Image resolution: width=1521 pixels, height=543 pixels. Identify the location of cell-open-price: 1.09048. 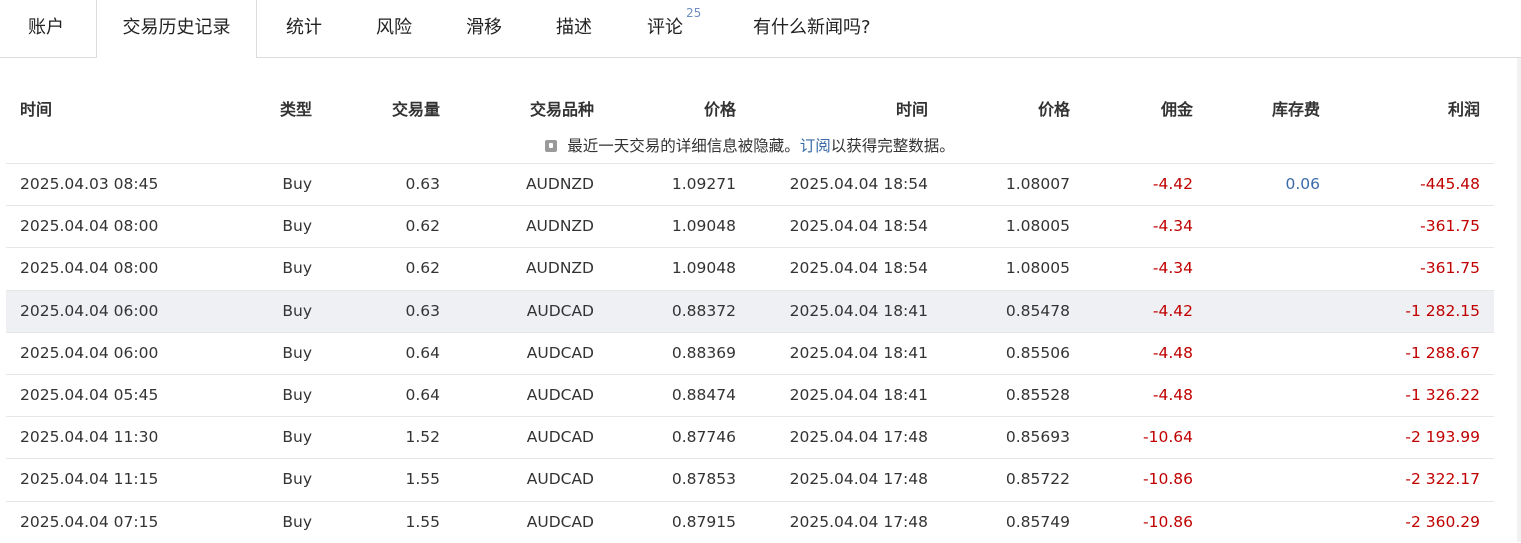
(703, 226).